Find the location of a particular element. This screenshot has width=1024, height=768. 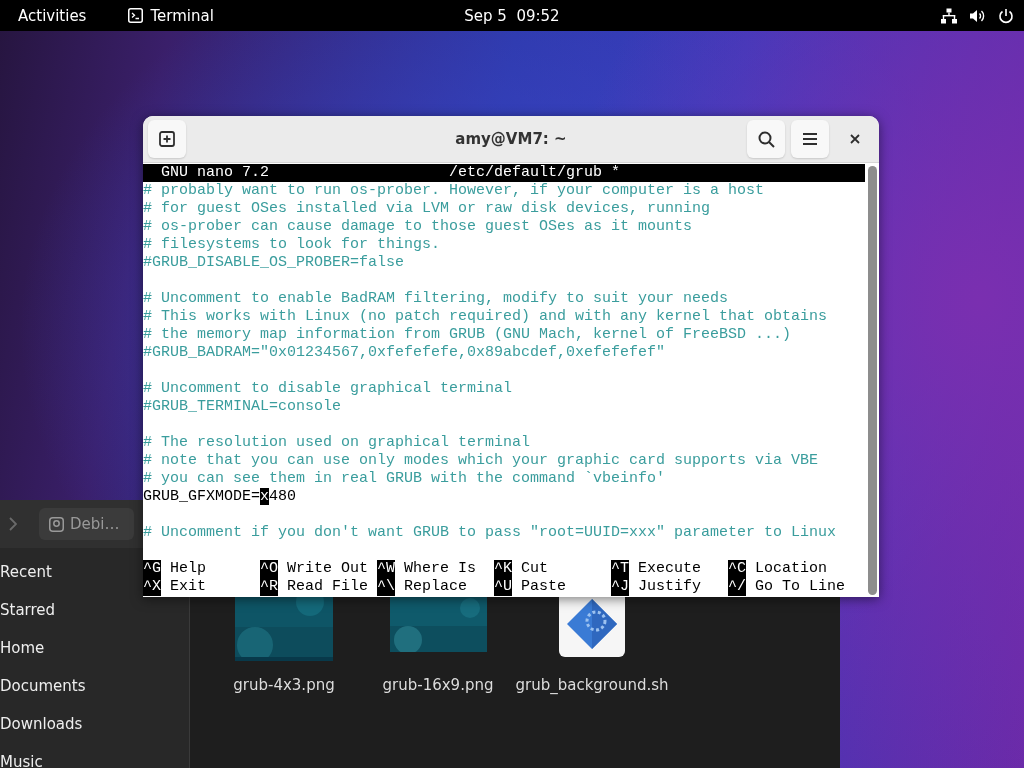

shortcut: ^K Cut is located at coordinates (522, 569).